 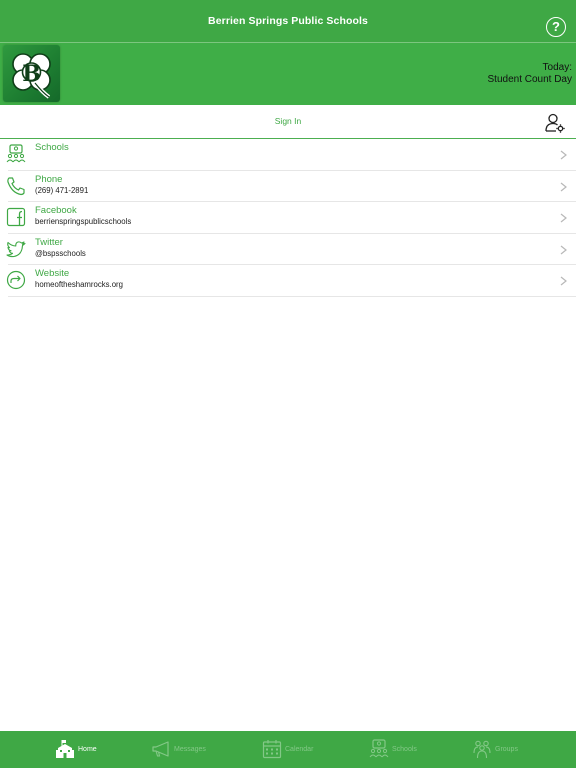 What do you see at coordinates (16, 217) in the screenshot?
I see `facebook-icon` at bounding box center [16, 217].